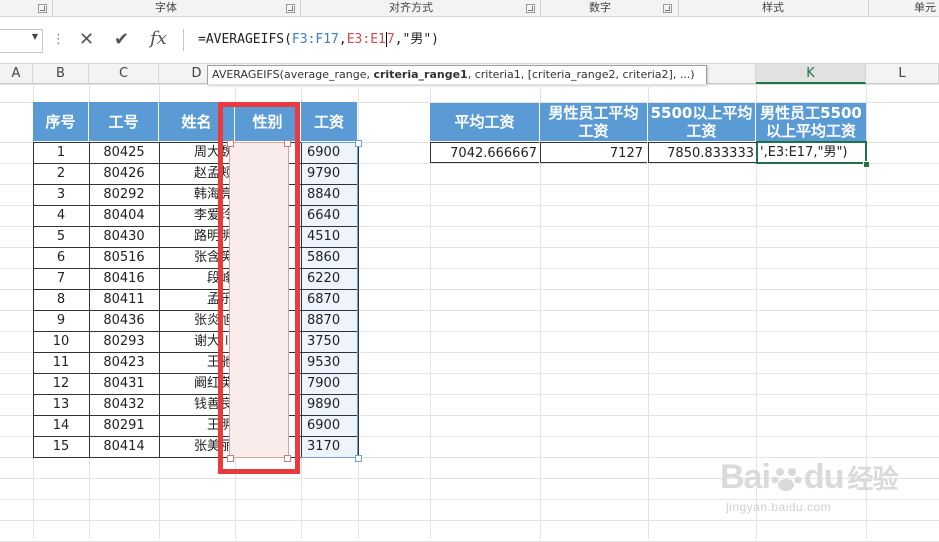  Describe the element at coordinates (121, 40) in the screenshot. I see `enter-icon: ✔` at that location.